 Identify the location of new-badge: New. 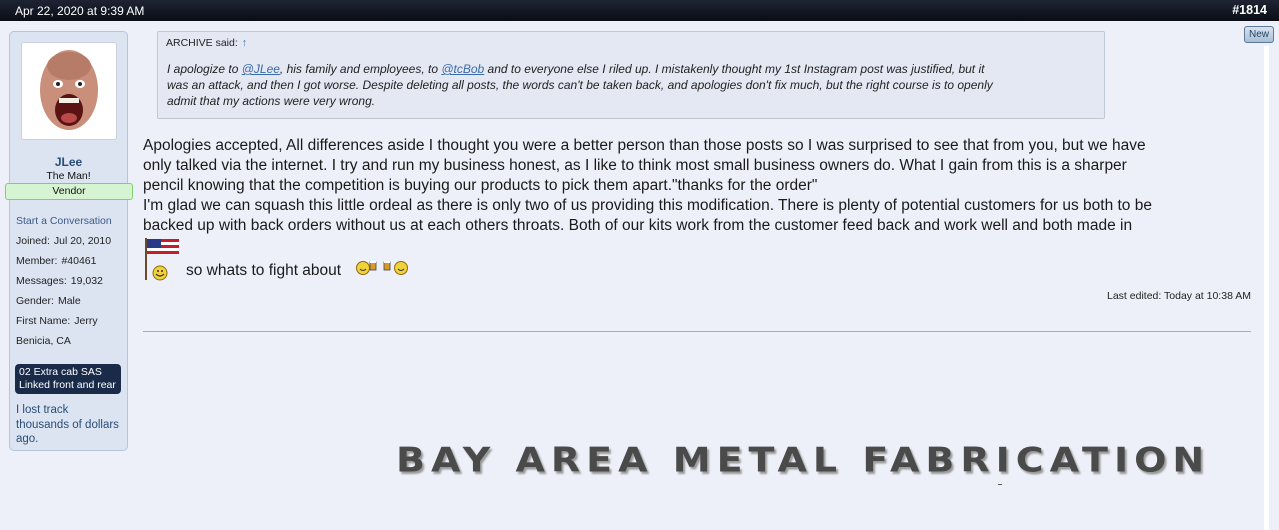
(1259, 34).